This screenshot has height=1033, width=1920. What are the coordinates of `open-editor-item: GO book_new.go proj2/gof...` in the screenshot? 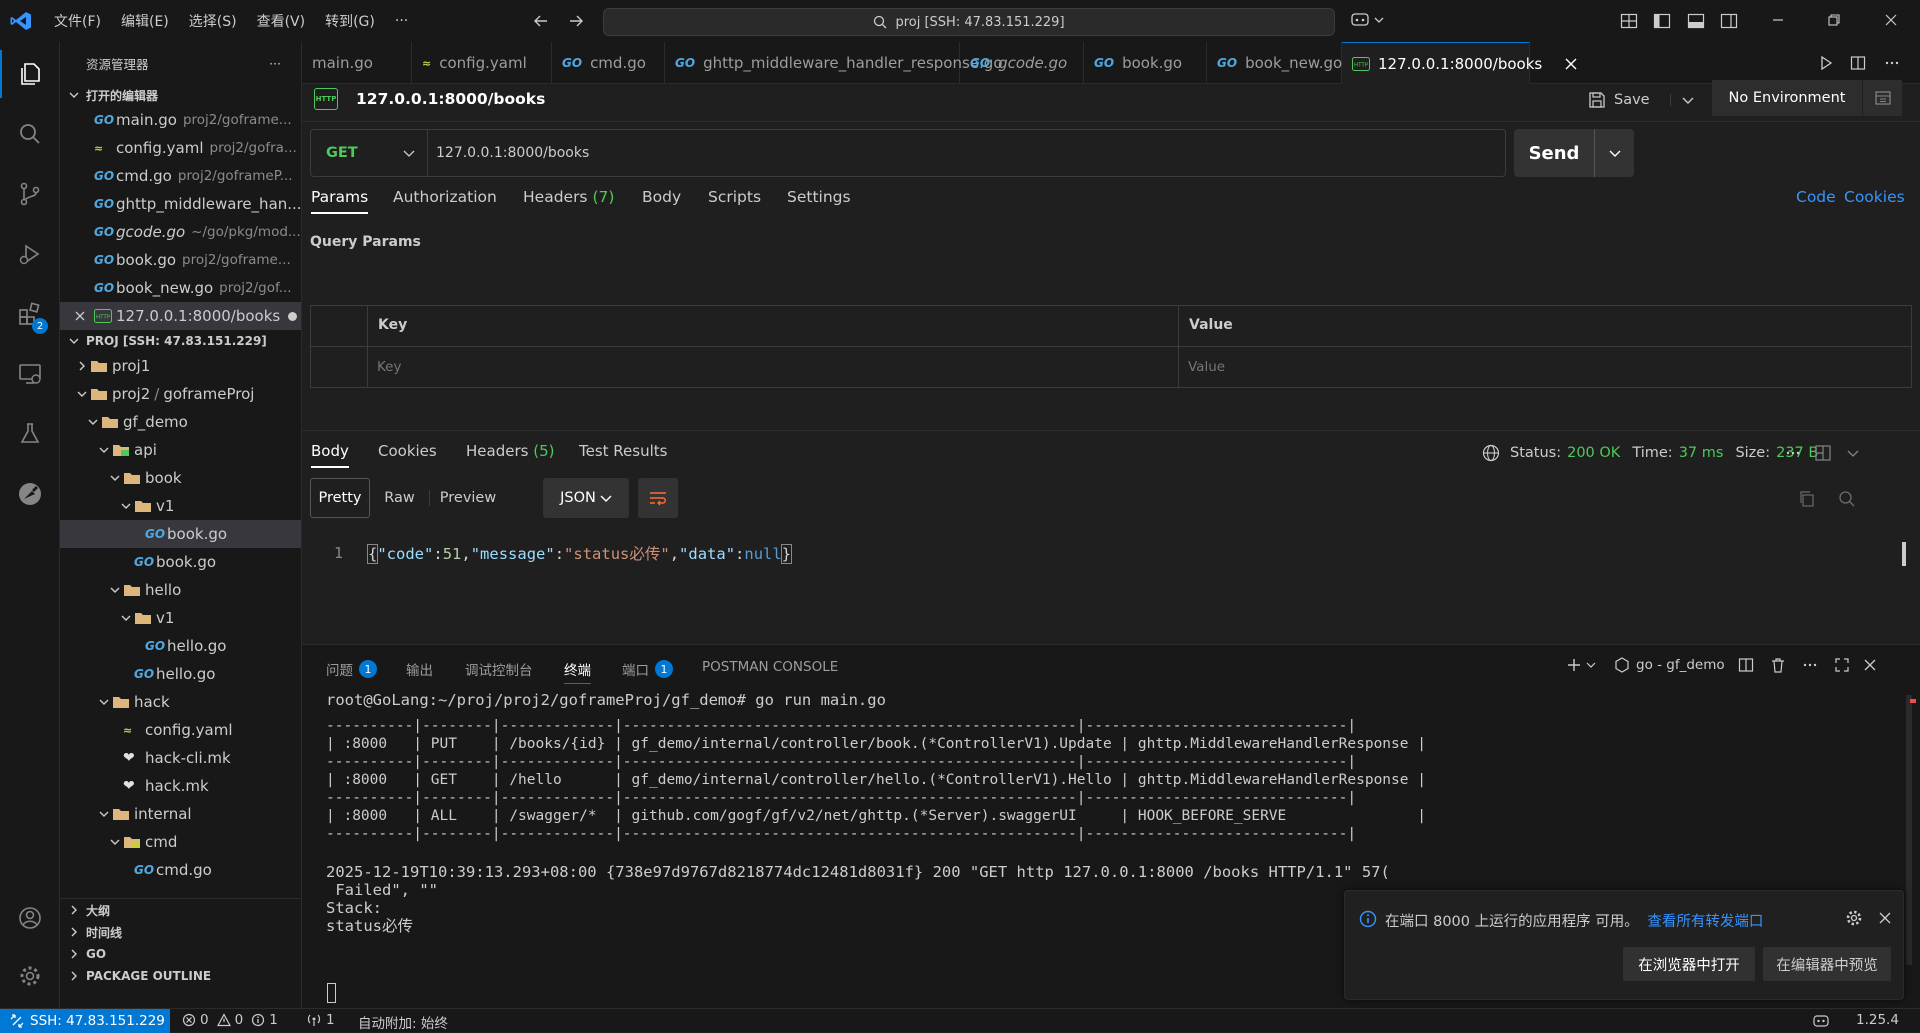 It's located at (180, 288).